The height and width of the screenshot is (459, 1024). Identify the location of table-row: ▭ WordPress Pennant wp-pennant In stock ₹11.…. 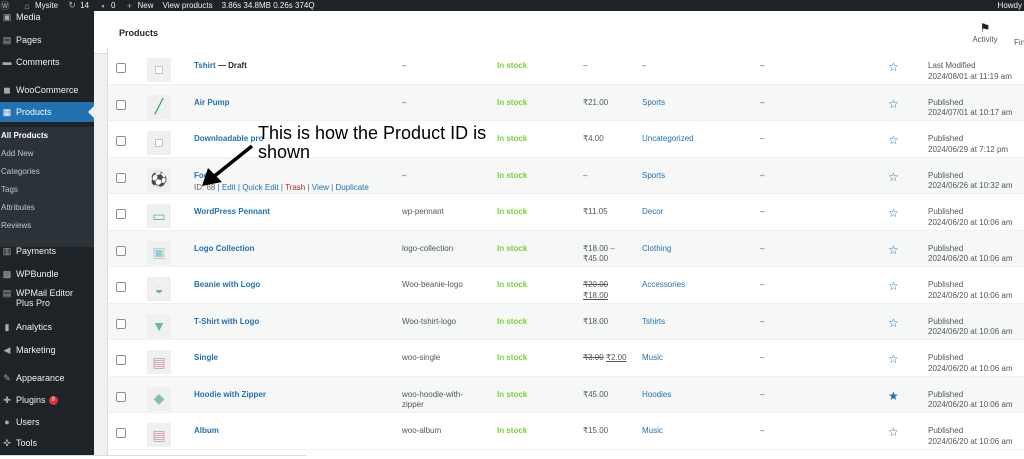
(566, 212).